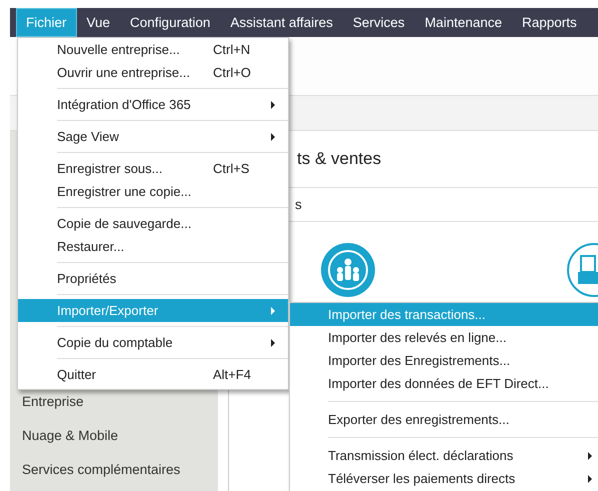  Describe the element at coordinates (98, 22) in the screenshot. I see `menu-tab: Vue` at that location.